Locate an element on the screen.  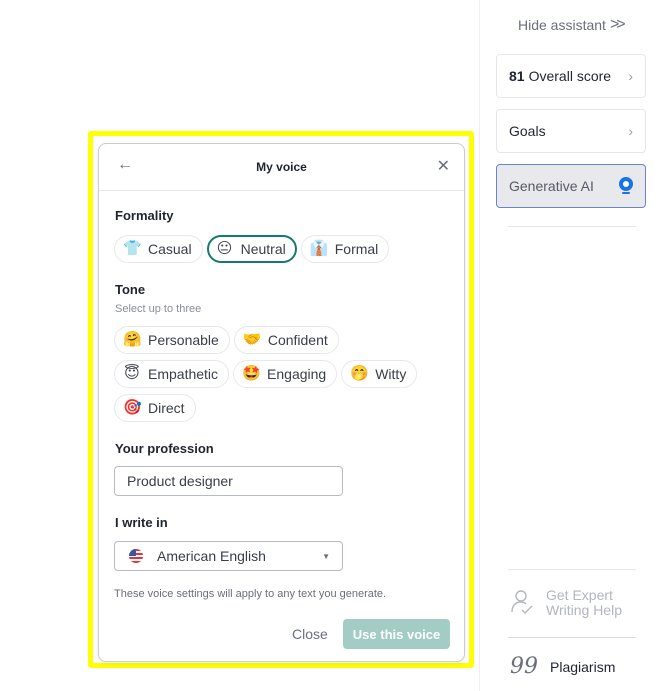
generative-ai-label: Generative AI is located at coordinates (551, 186).